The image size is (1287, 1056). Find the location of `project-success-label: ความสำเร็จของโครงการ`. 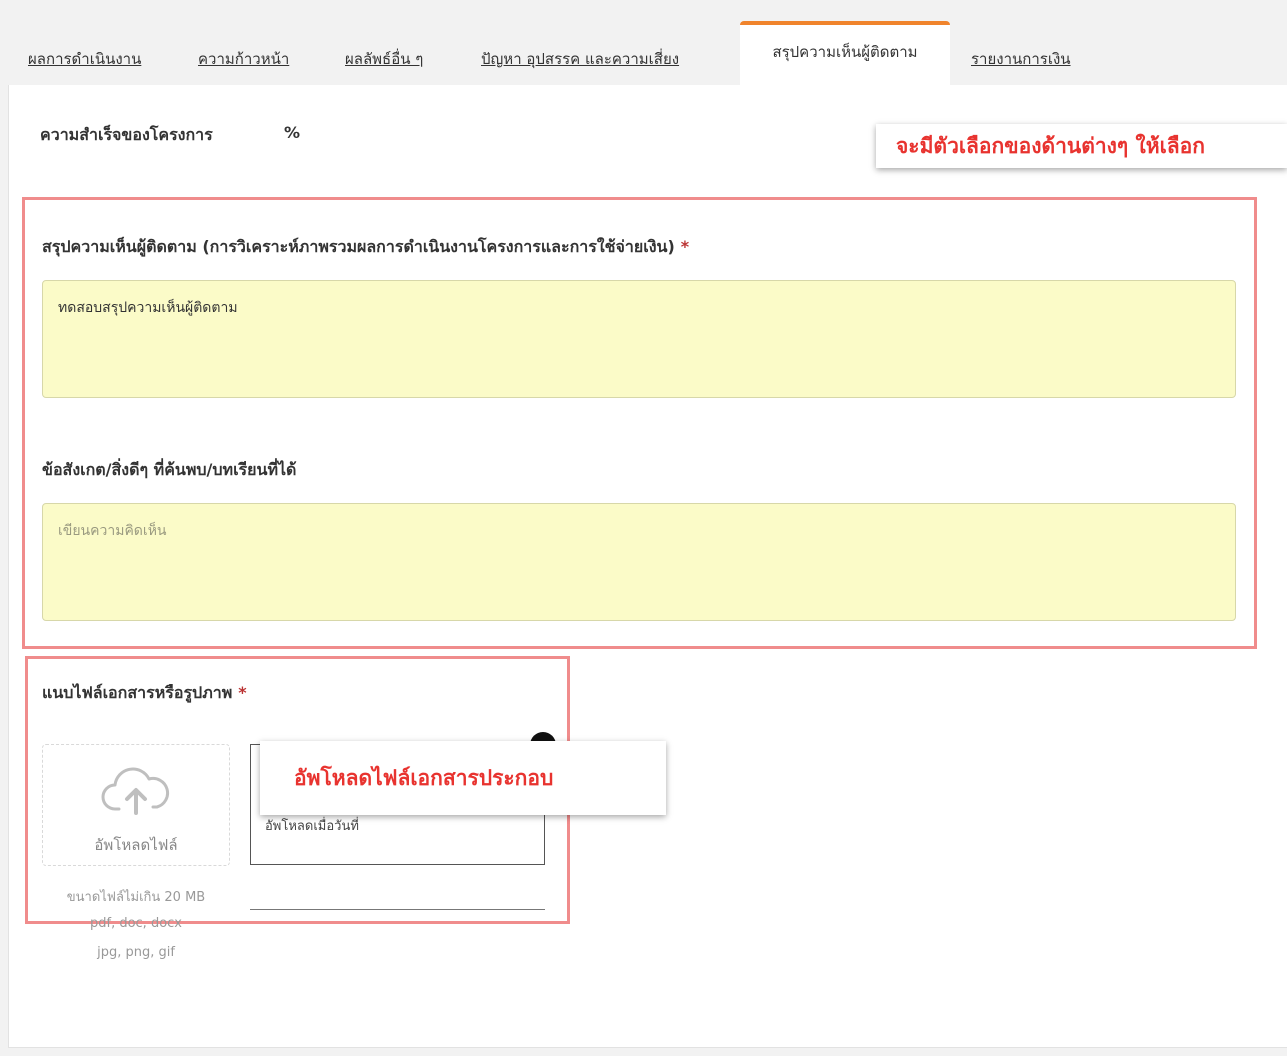

project-success-label: ความสำเร็จของโครงการ is located at coordinates (126, 134).